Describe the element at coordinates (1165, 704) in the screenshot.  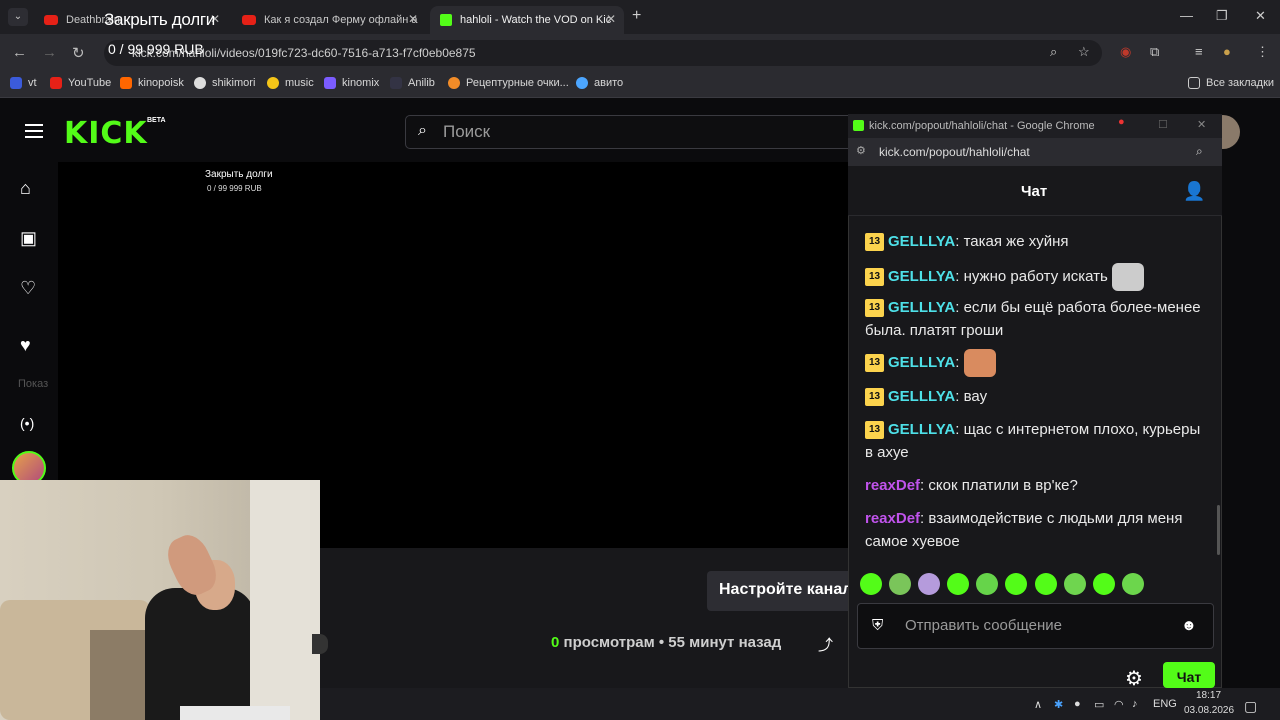
I see `language-indicator: ENG` at that location.